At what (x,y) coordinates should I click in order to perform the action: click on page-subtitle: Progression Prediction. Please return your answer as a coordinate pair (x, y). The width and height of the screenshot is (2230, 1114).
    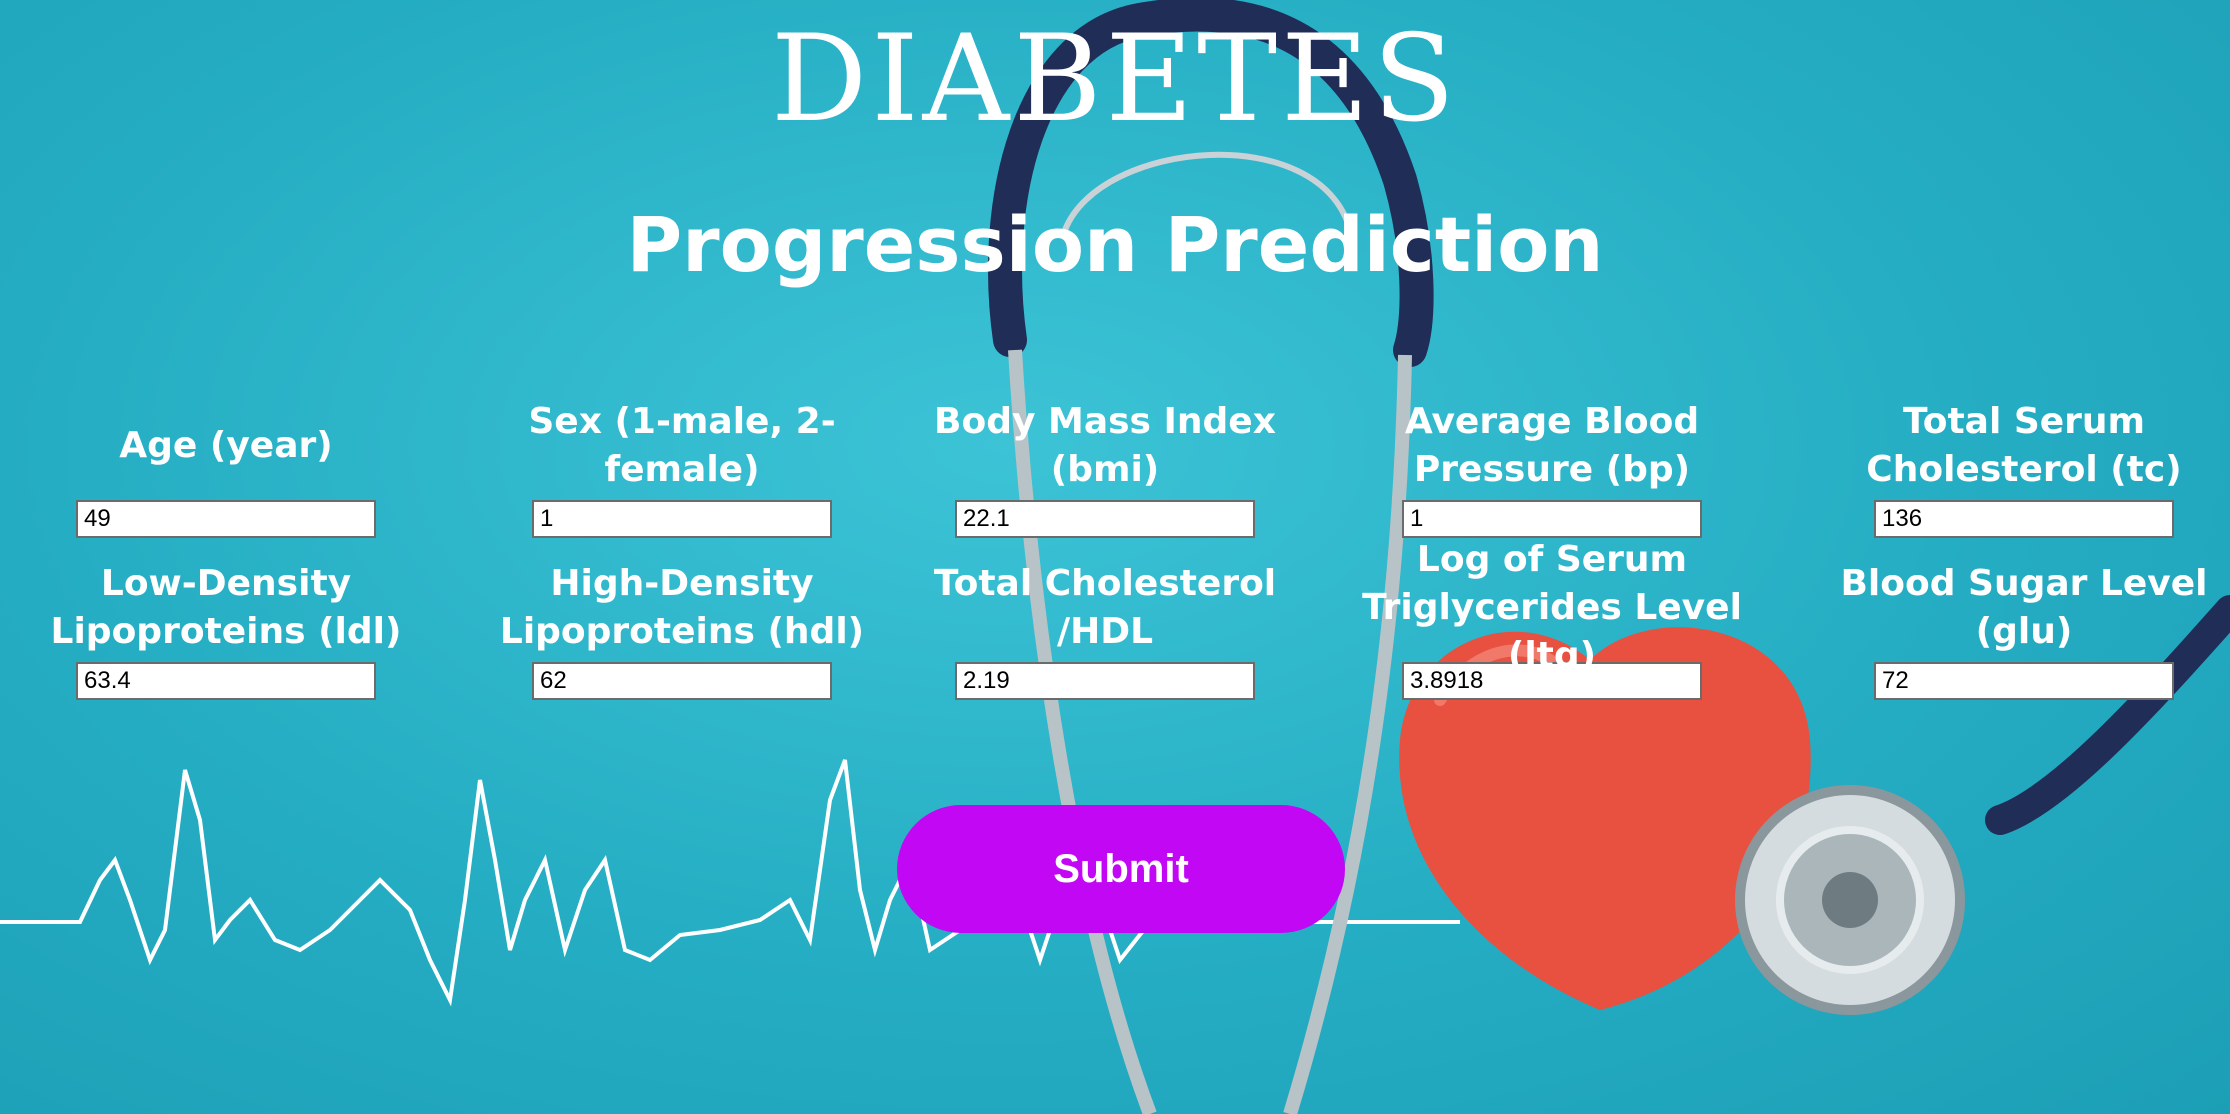
    Looking at the image, I should click on (1115, 244).